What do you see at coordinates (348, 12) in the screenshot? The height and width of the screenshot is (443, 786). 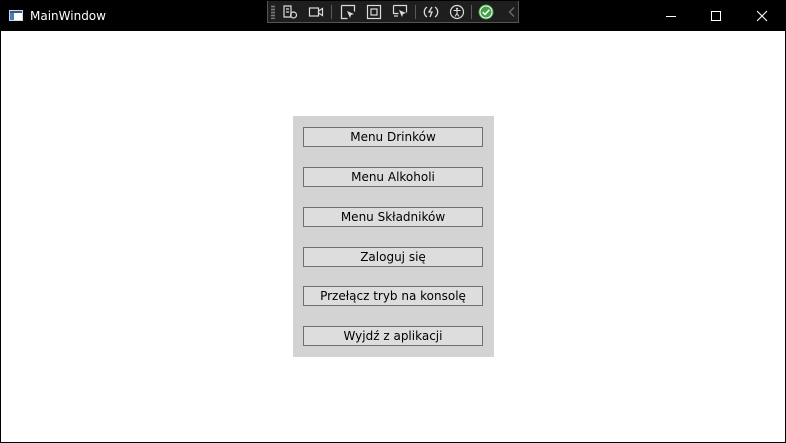 I see `select-element-icon` at bounding box center [348, 12].